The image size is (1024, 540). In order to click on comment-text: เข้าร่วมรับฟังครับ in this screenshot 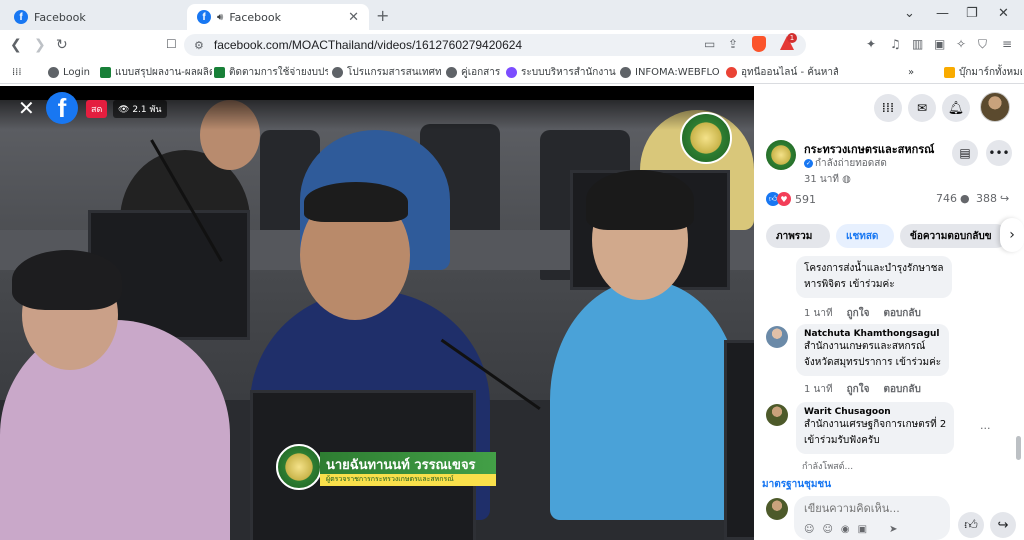, I will do `click(842, 440)`.